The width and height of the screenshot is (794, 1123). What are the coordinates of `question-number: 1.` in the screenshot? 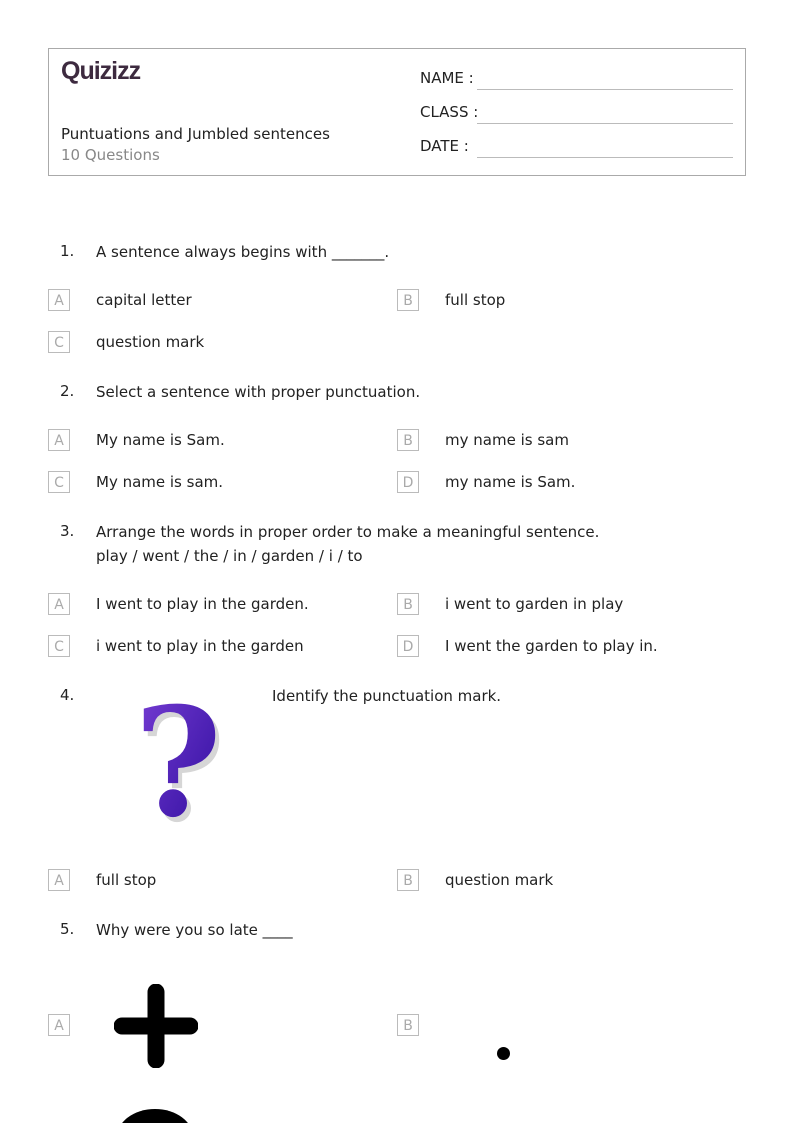 It's located at (67, 251).